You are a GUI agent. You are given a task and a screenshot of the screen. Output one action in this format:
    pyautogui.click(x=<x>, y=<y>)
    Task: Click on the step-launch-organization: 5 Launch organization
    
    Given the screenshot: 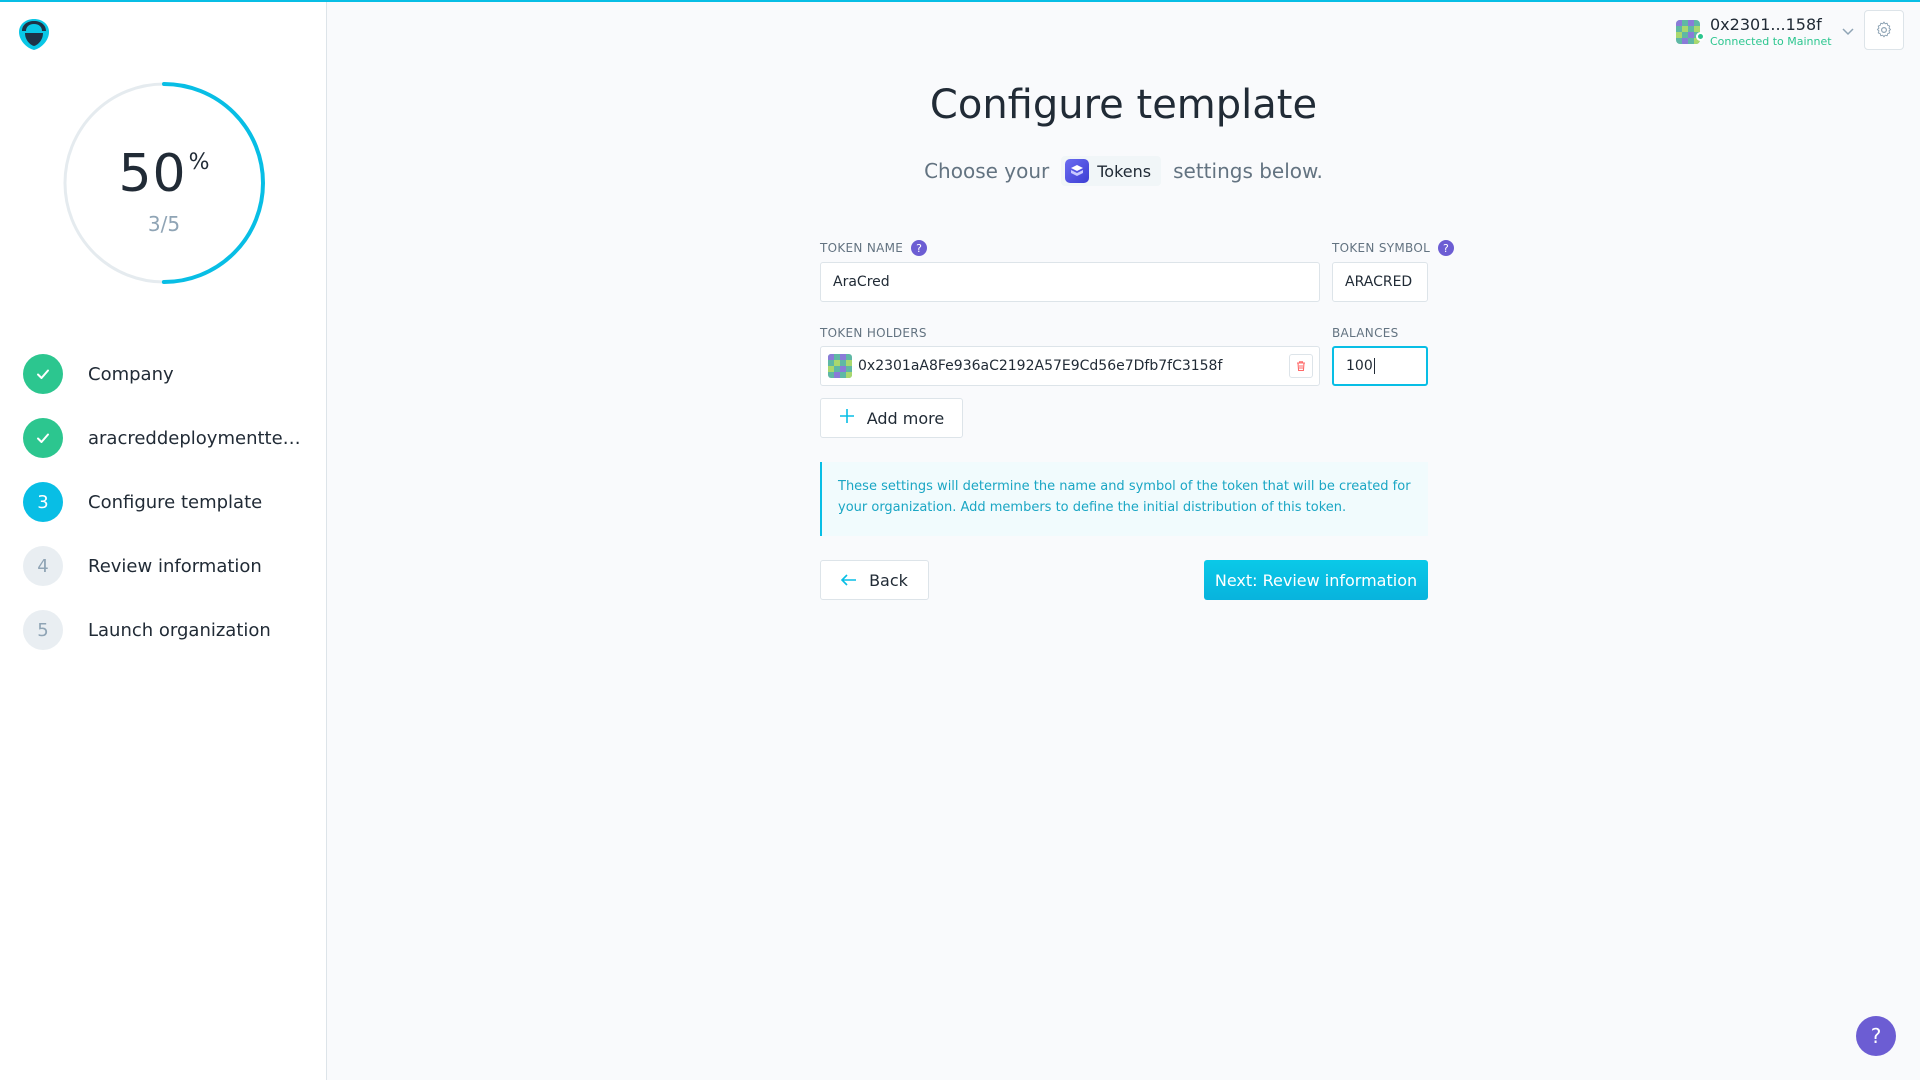 What is the action you would take?
    pyautogui.click(x=165, y=630)
    